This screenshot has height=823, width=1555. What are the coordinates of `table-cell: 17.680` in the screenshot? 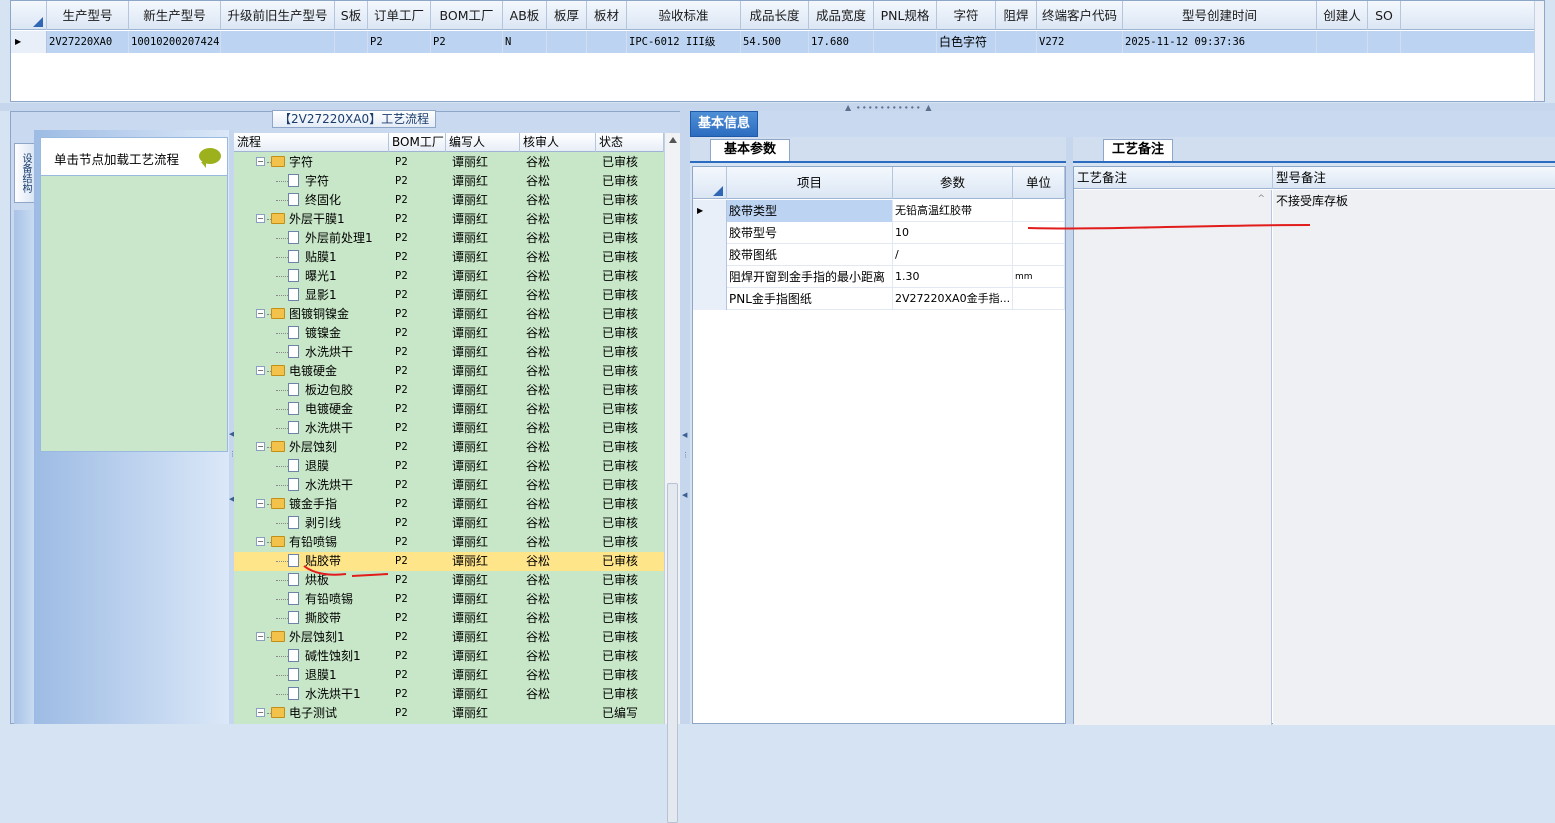 It's located at (841, 42).